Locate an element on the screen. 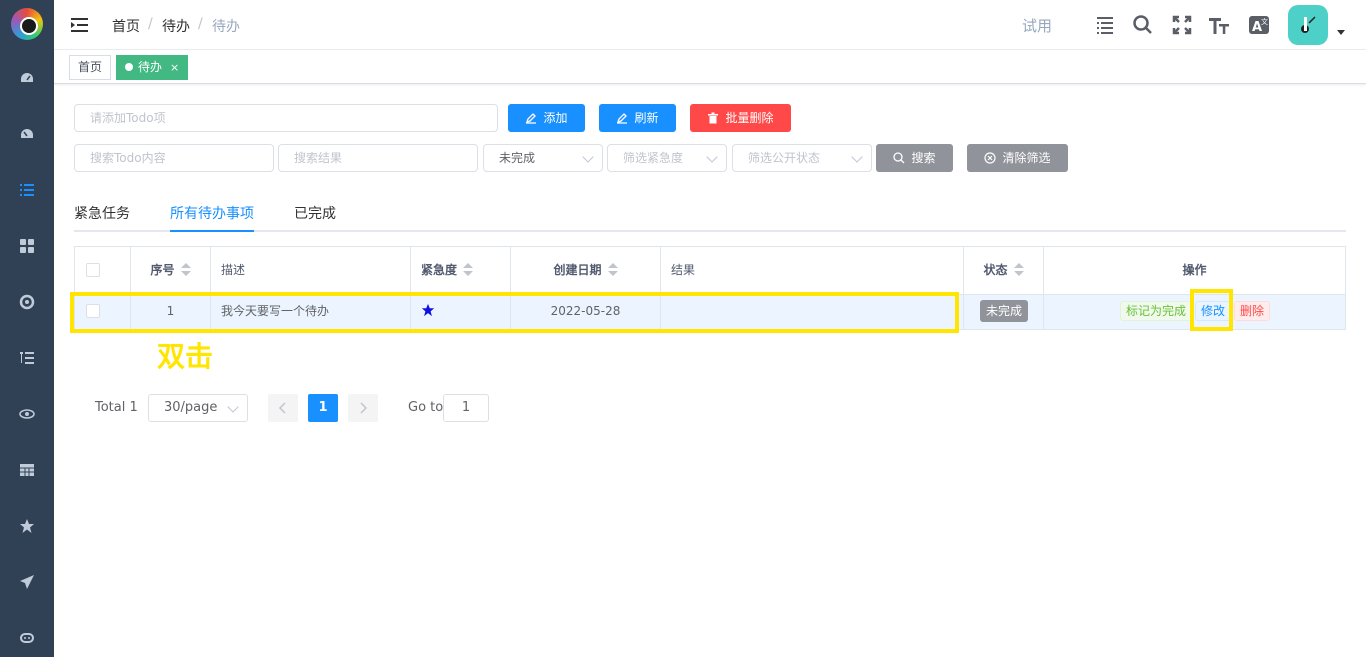 The height and width of the screenshot is (657, 1366). chevron-left-icon is located at coordinates (282, 408).